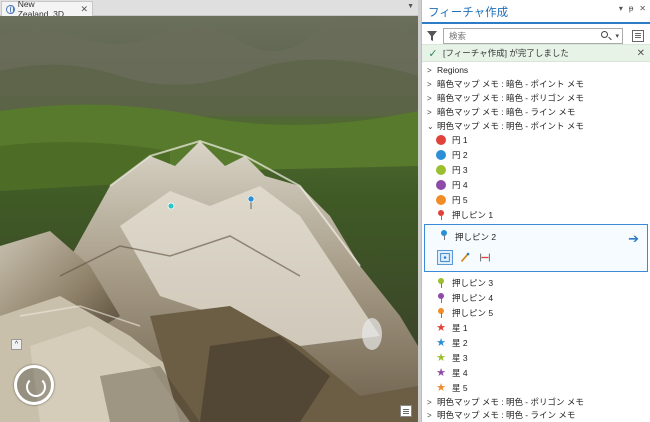 This screenshot has width=650, height=422. What do you see at coordinates (536, 388) in the screenshot?
I see `template-row: ★ 星 5` at bounding box center [536, 388].